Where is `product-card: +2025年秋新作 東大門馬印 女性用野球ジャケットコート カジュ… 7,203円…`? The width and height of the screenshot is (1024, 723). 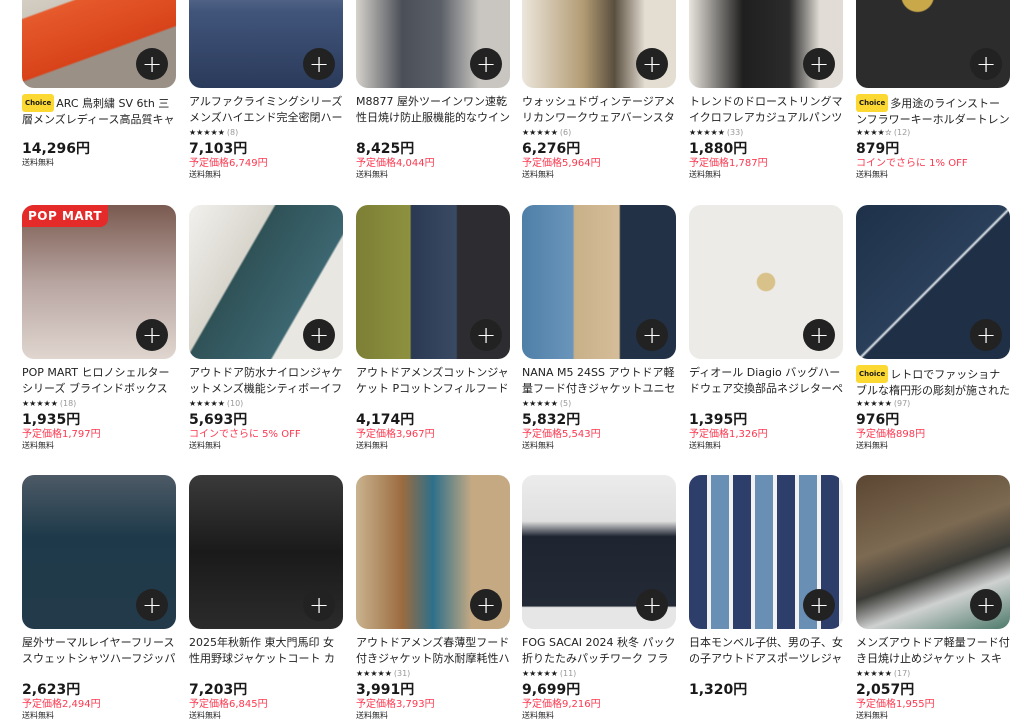
product-card: +2025年秋新作 東大門馬印 女性用野球ジャケットコート カジュ… 7,203円… is located at coordinates (266, 598).